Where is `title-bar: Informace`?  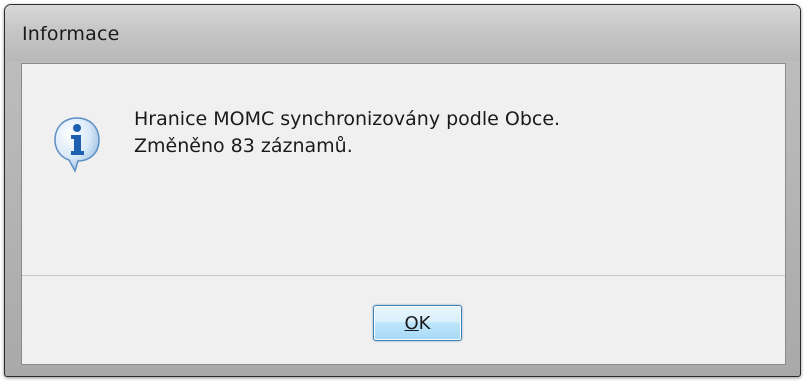 title-bar: Informace is located at coordinates (402, 33).